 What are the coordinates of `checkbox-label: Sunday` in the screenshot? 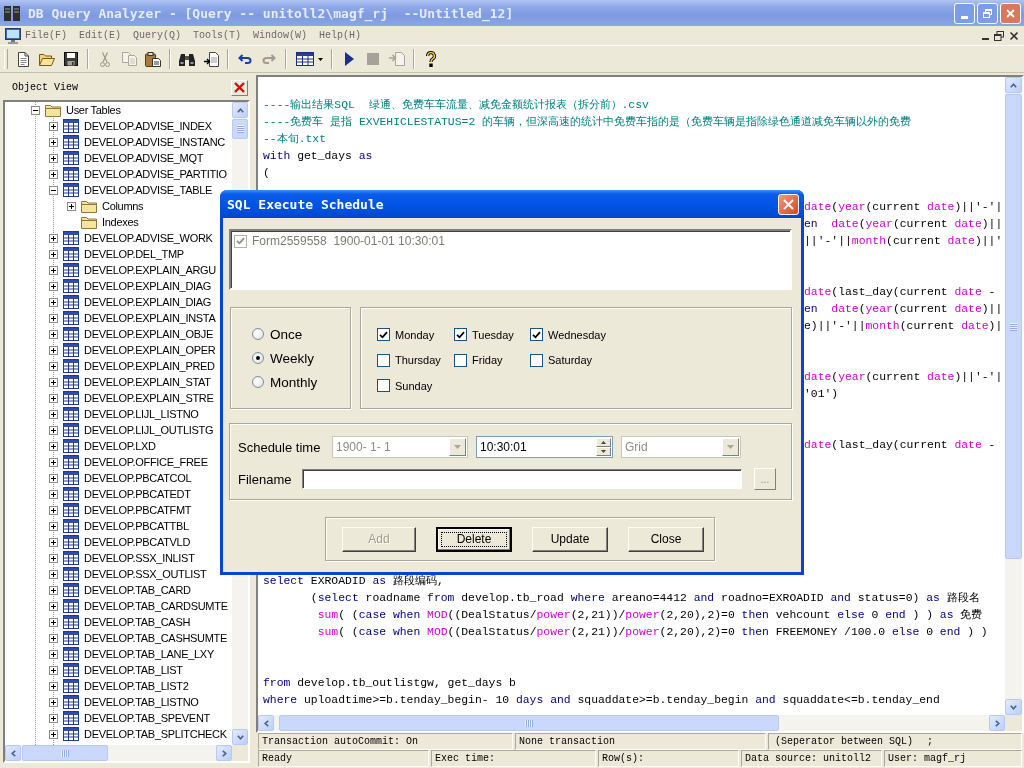 It's located at (414, 385).